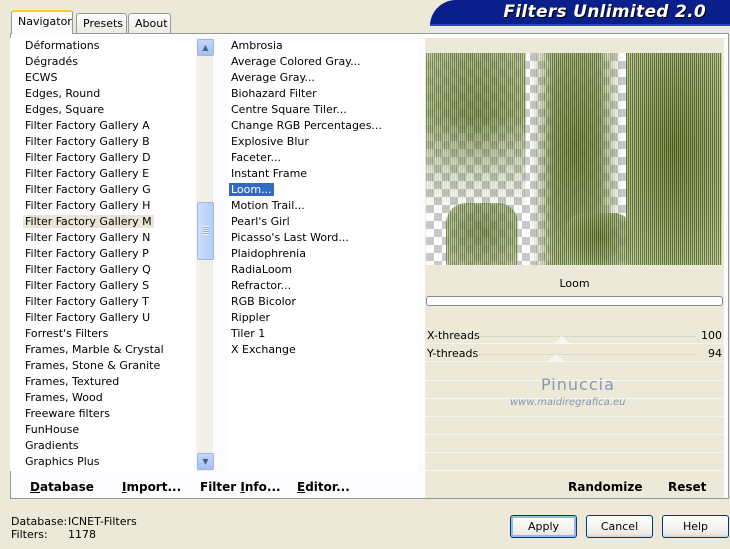 This screenshot has height=549, width=730. I want to click on category-item: Filter Factory Gallery H, so click(102, 206).